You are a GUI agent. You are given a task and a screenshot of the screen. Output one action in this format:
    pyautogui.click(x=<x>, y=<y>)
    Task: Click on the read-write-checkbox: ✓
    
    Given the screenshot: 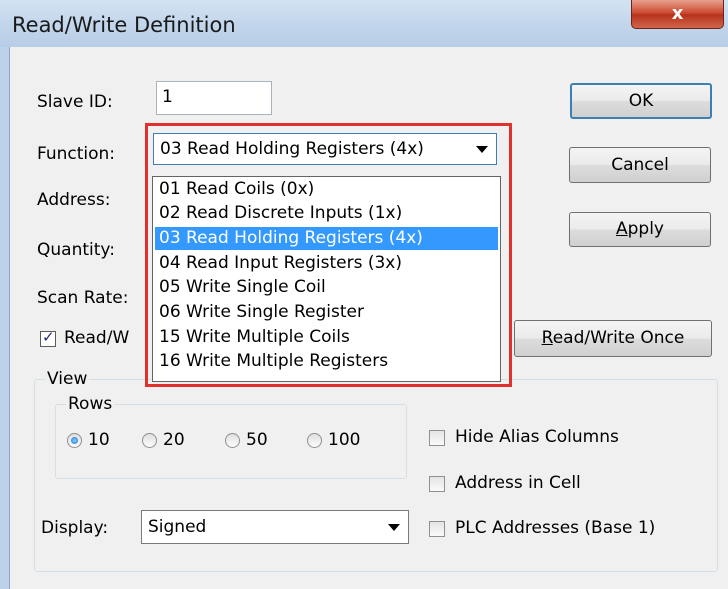 What is the action you would take?
    pyautogui.click(x=48, y=337)
    